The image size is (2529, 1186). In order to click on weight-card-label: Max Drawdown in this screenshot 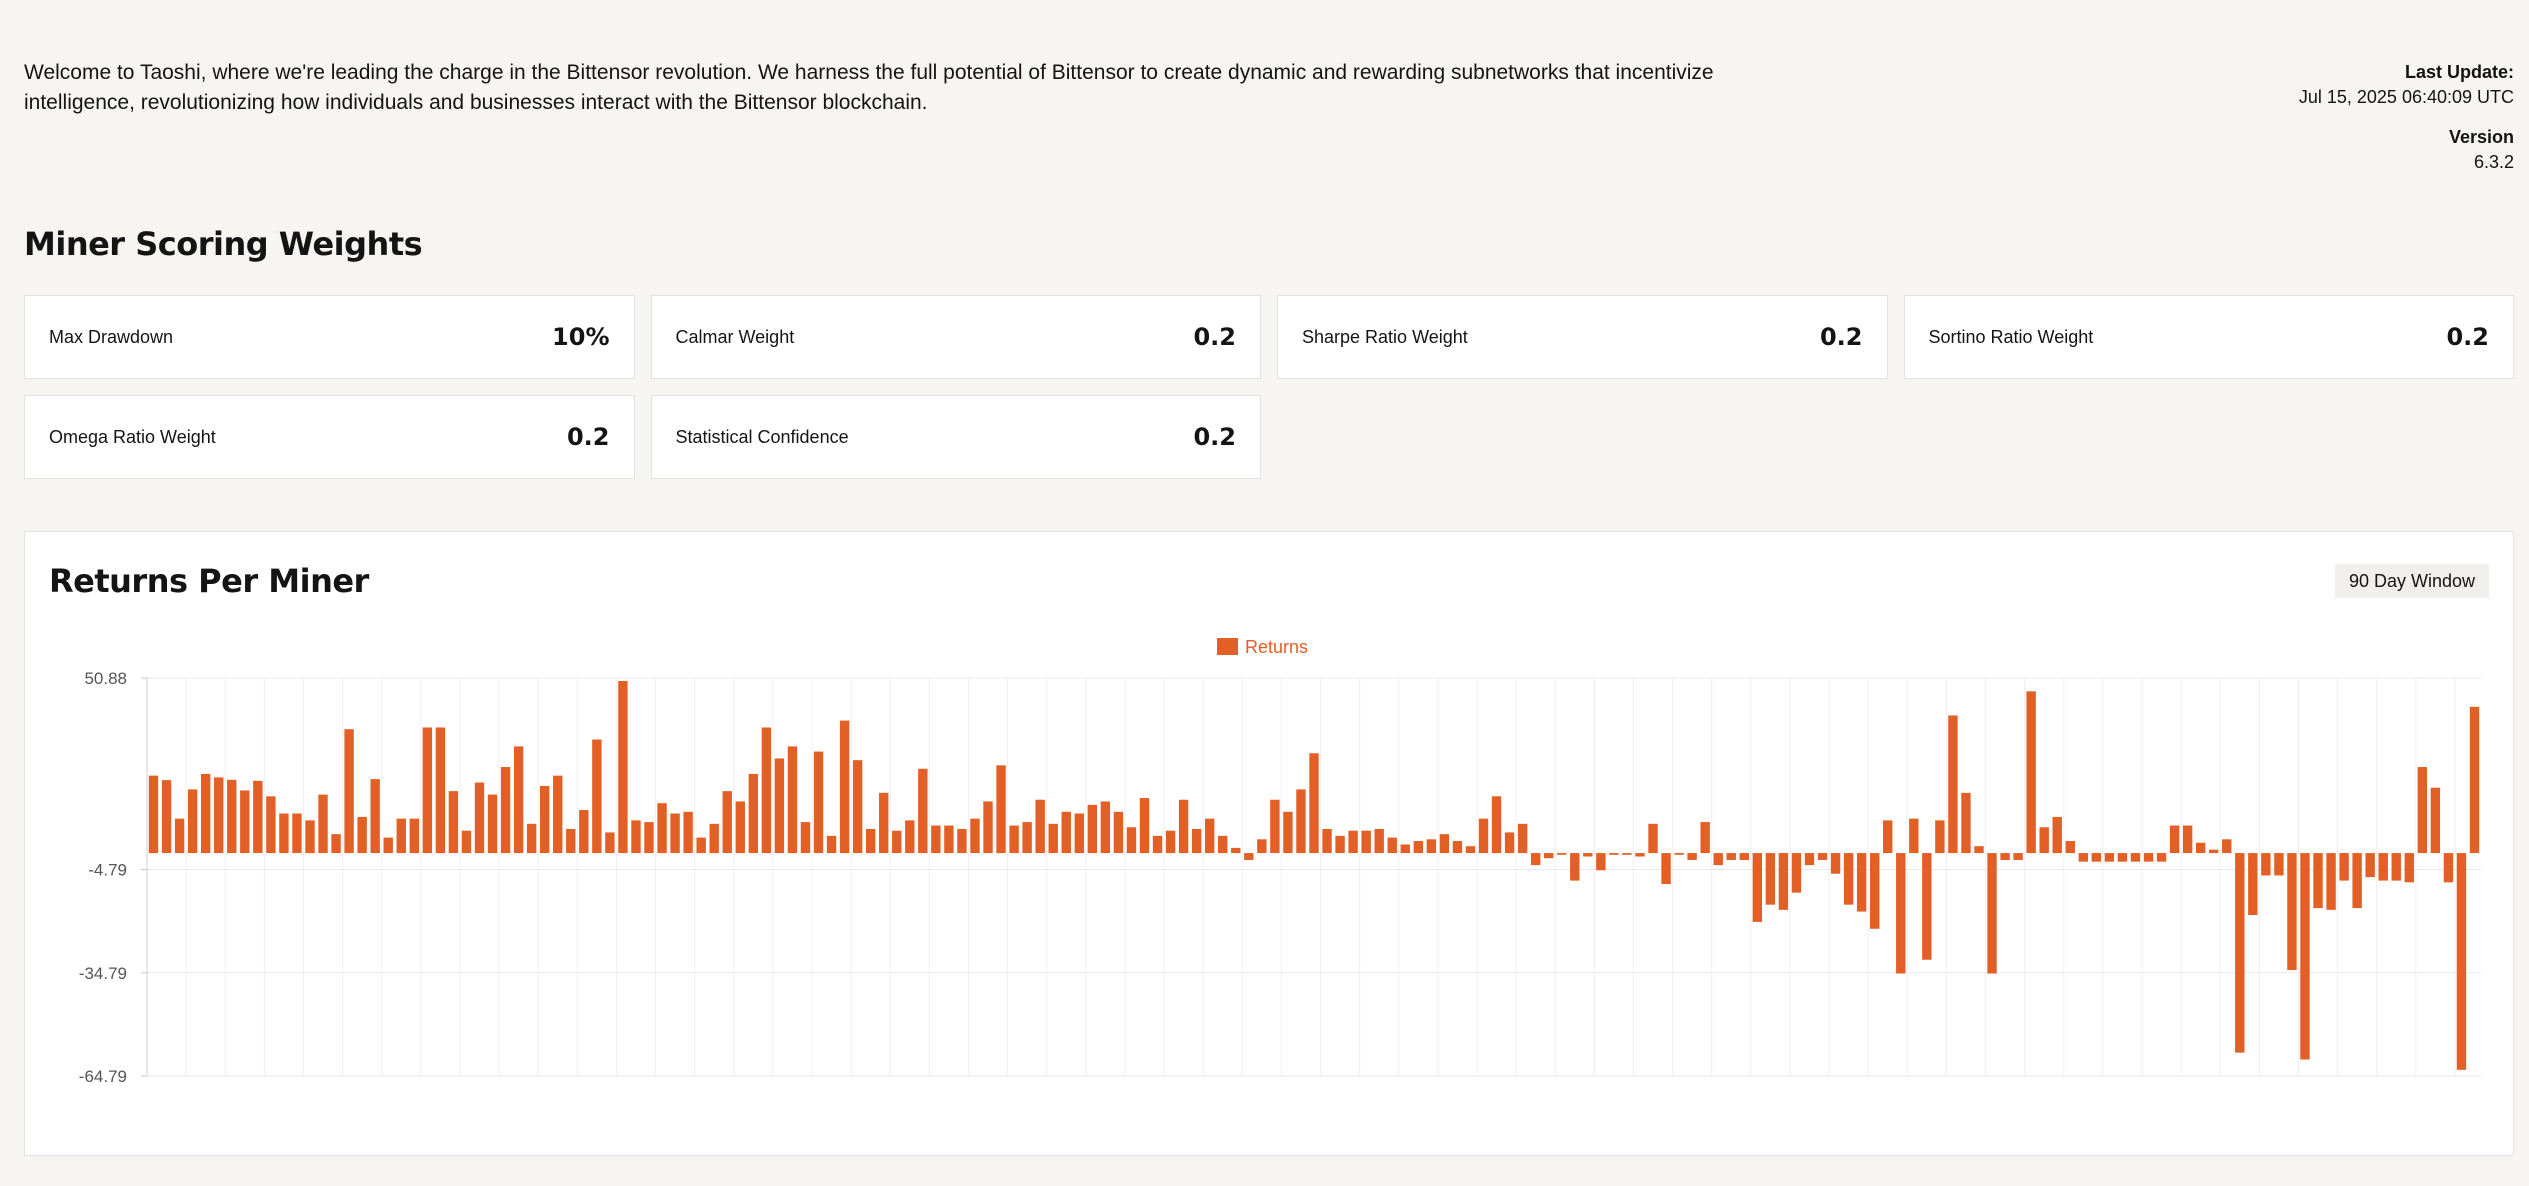, I will do `click(111, 336)`.